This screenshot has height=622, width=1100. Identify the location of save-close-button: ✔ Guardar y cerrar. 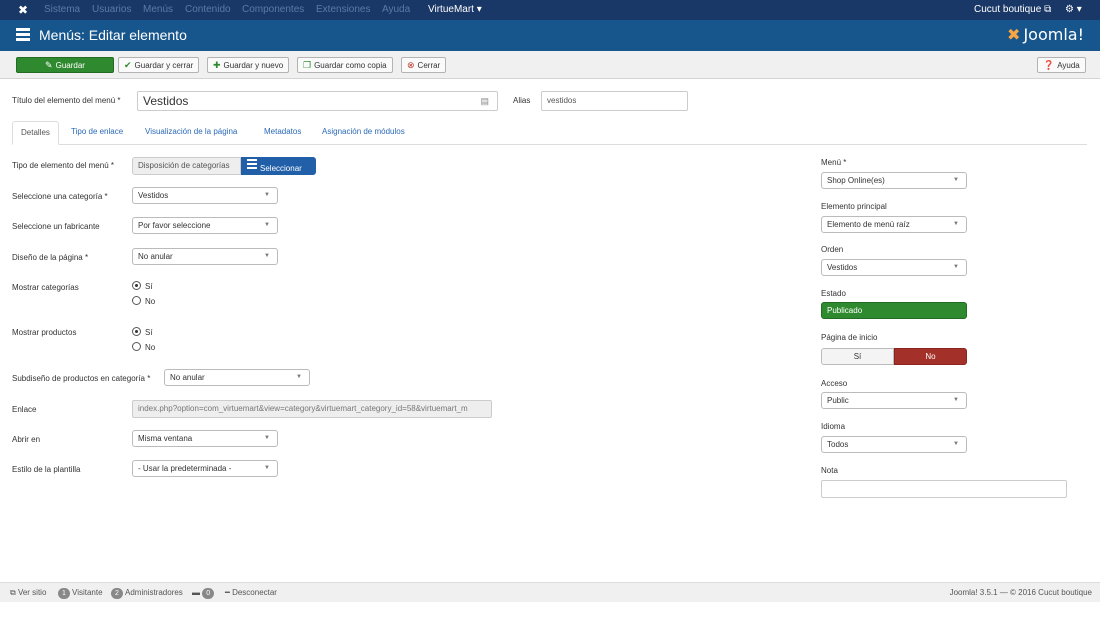
(159, 65).